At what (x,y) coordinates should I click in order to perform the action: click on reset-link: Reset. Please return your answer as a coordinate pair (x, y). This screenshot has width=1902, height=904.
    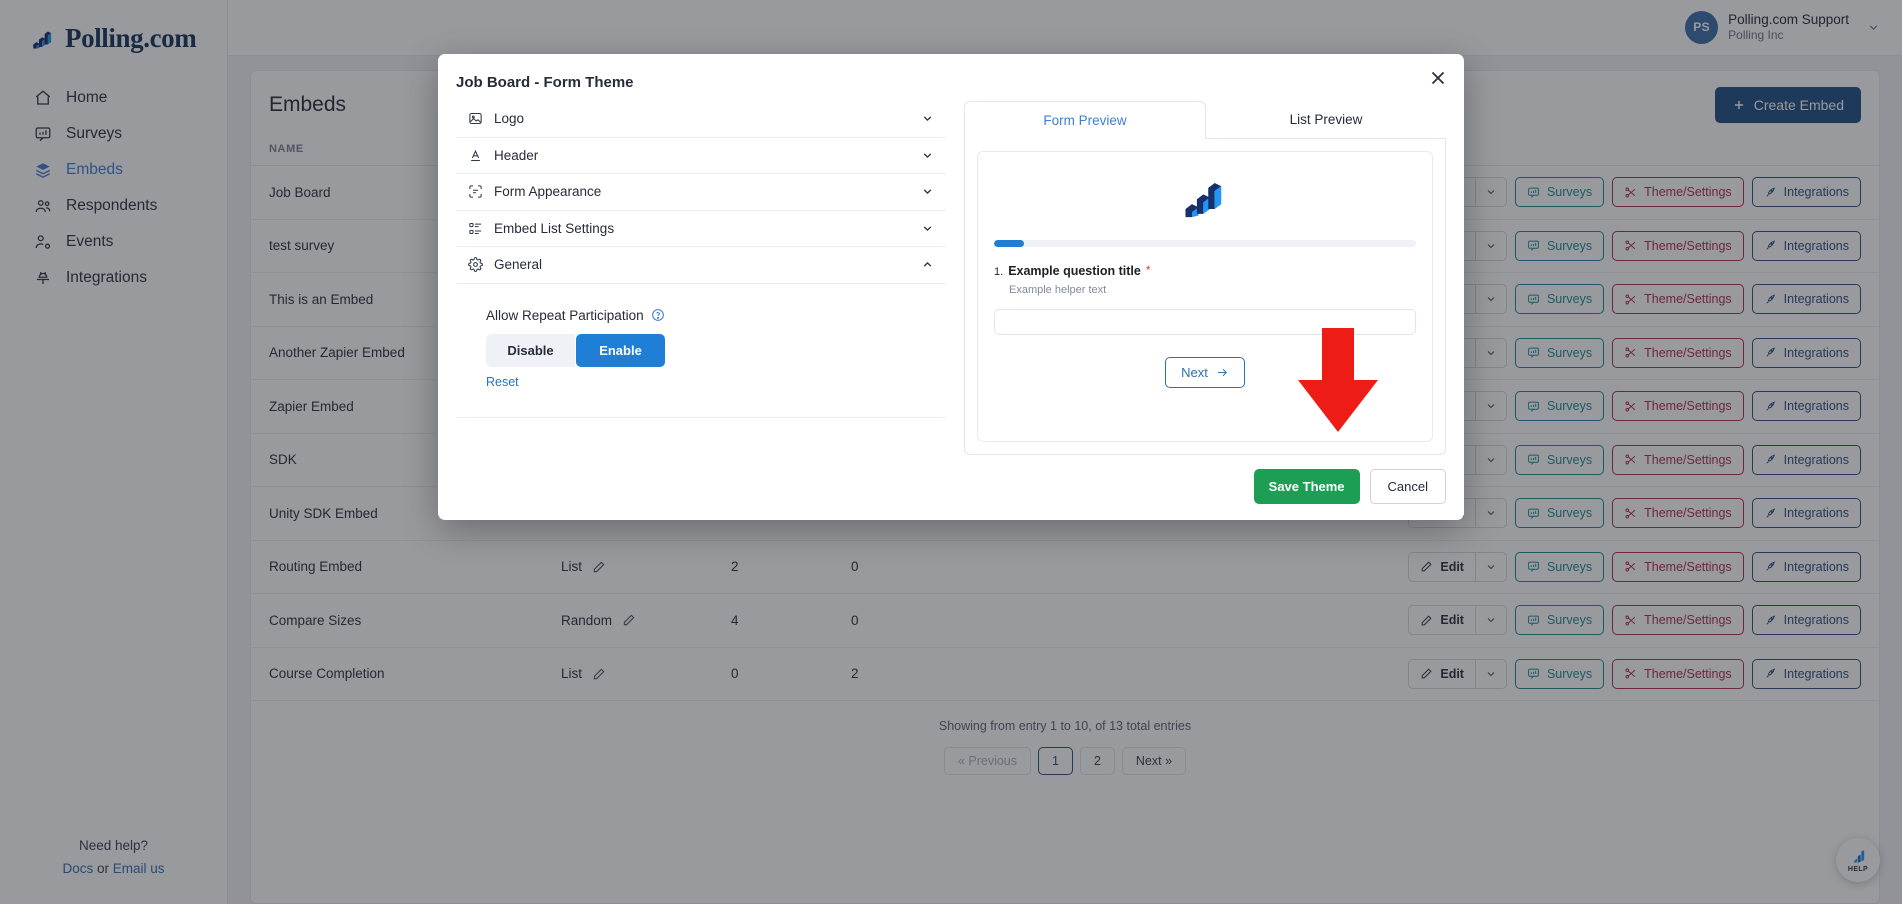
    Looking at the image, I should click on (502, 382).